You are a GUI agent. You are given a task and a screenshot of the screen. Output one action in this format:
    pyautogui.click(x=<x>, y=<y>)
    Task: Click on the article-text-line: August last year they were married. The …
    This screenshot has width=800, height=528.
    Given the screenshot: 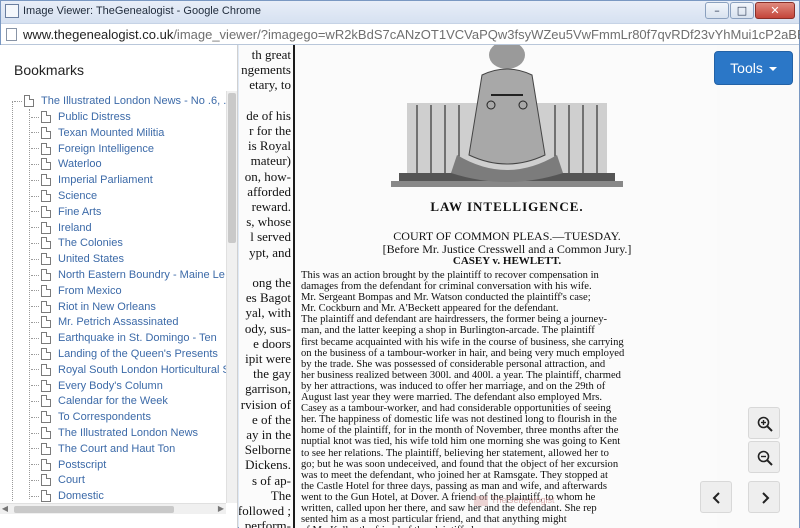 What is the action you would take?
    pyautogui.click(x=452, y=398)
    